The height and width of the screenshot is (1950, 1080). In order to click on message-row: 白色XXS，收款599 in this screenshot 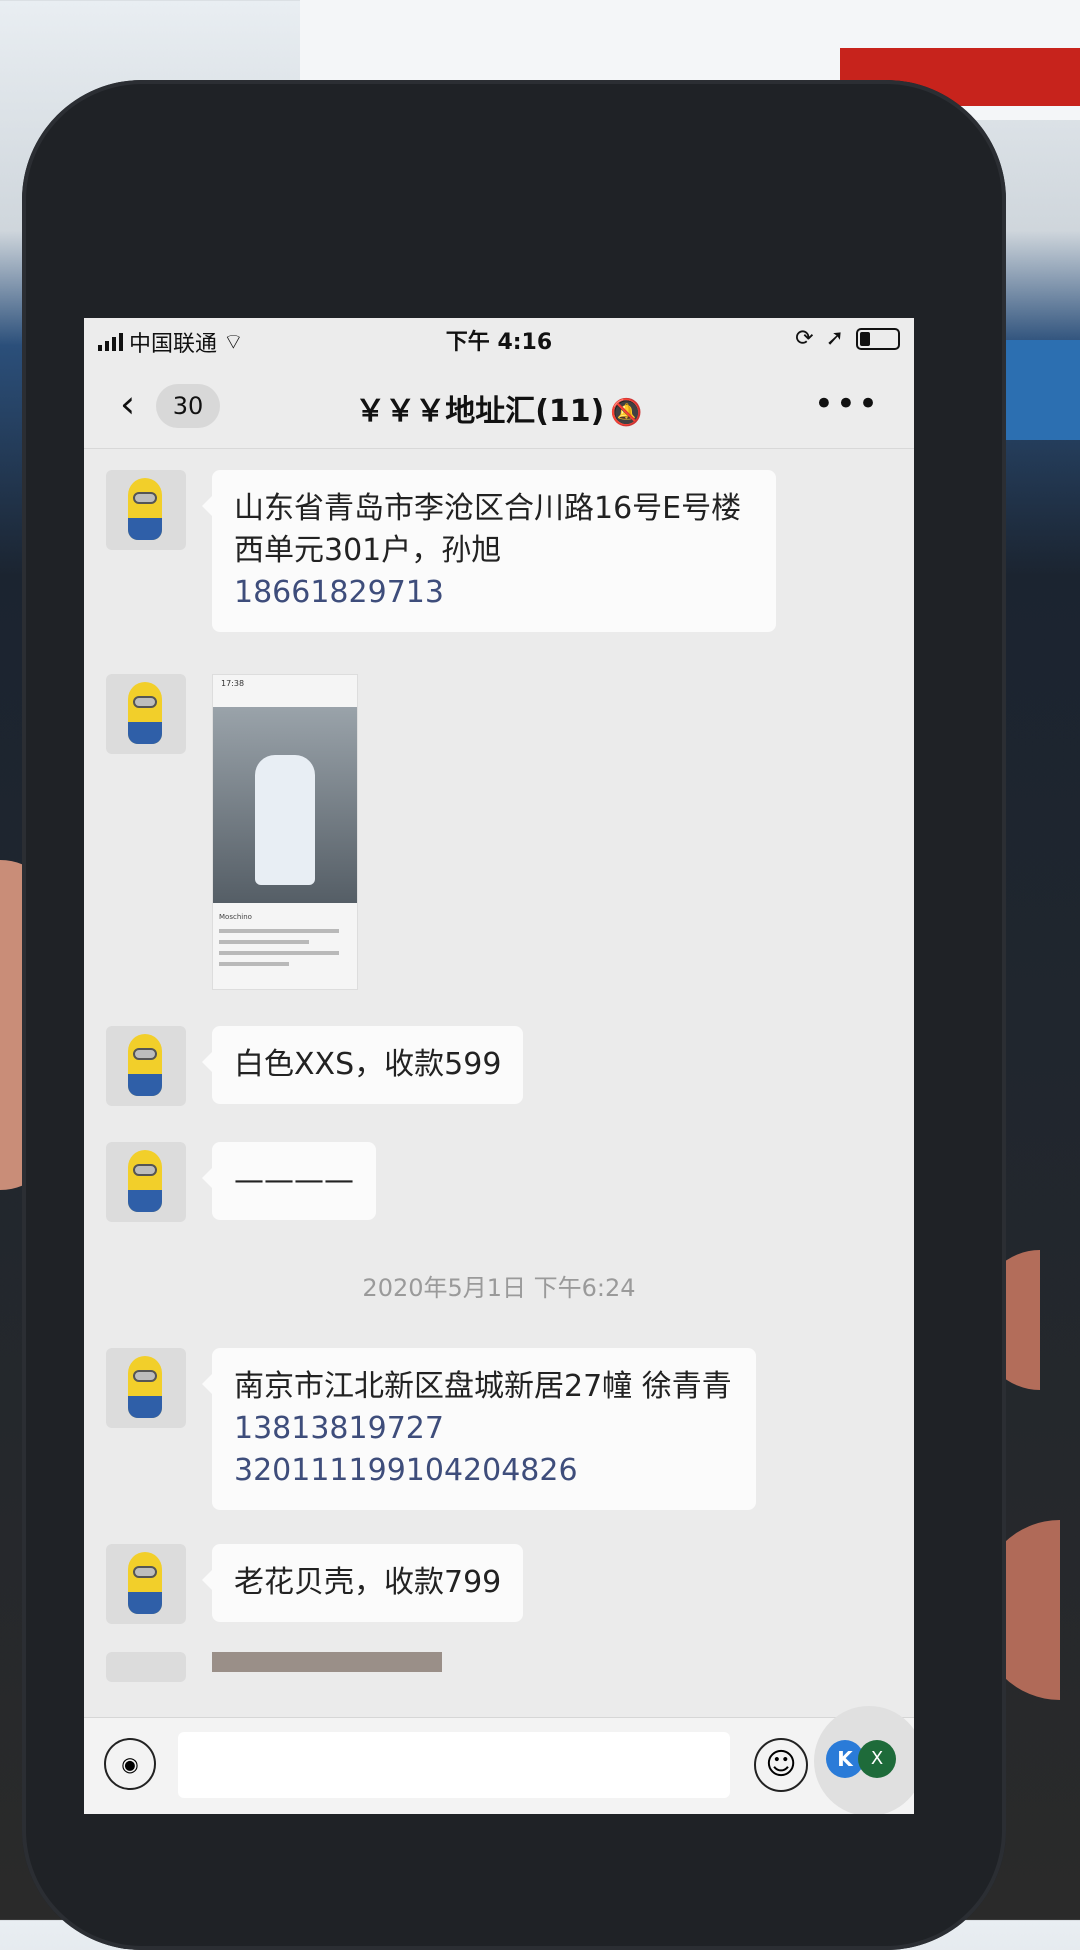, I will do `click(315, 1066)`.